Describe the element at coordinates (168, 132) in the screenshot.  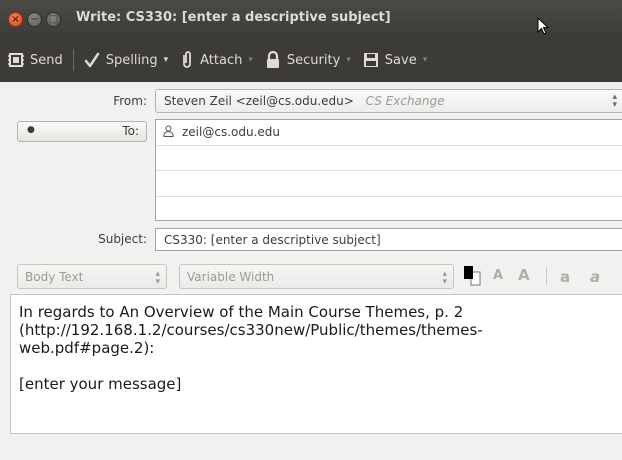
I see `person-icon` at that location.